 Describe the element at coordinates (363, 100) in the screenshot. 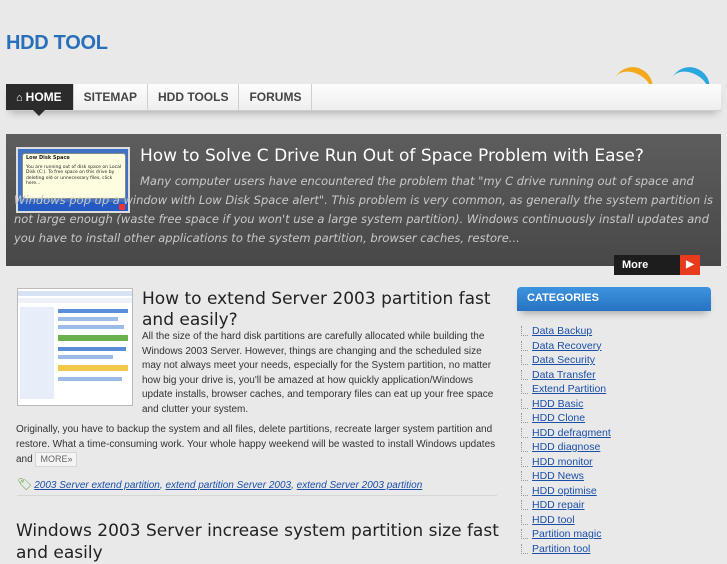

I see `main-nav: ⌂ HOME SITEMAP HDD TOOLS FORUMS` at that location.